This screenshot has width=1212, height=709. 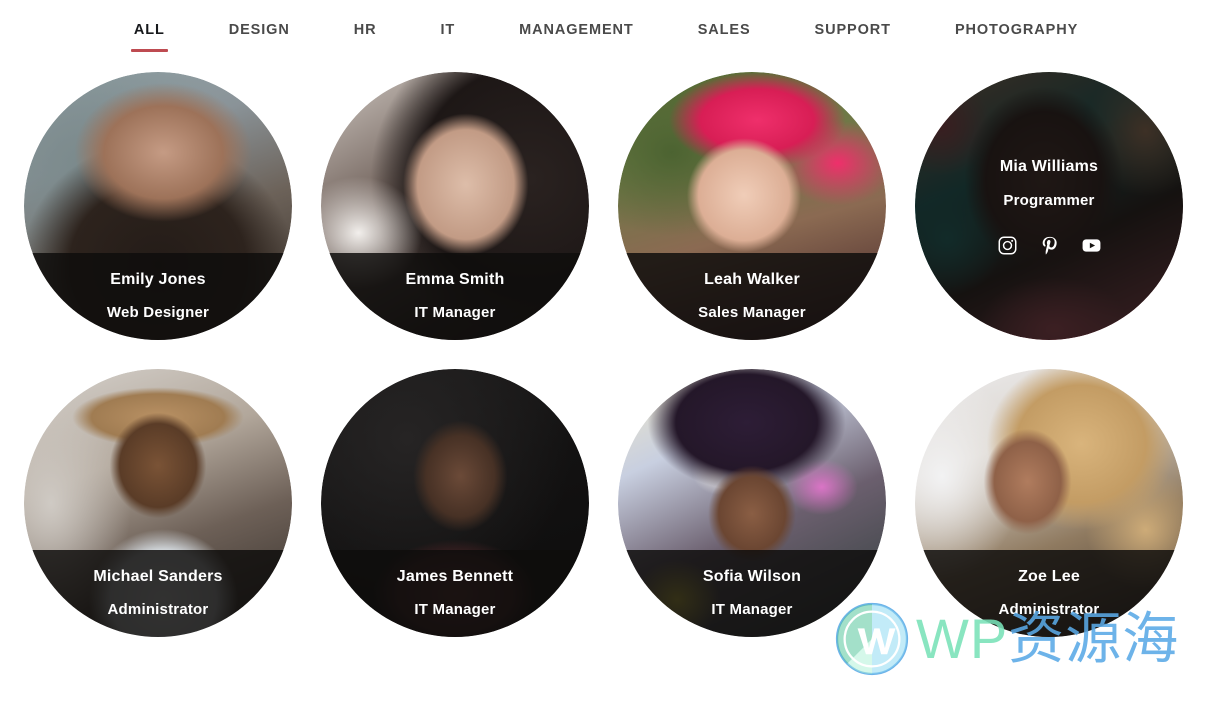 I want to click on member-role: Web Designer, so click(x=158, y=312).